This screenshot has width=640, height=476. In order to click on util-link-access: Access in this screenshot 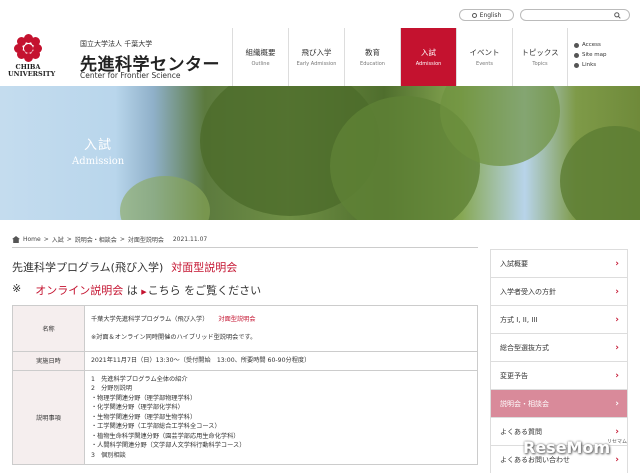, I will do `click(590, 45)`.